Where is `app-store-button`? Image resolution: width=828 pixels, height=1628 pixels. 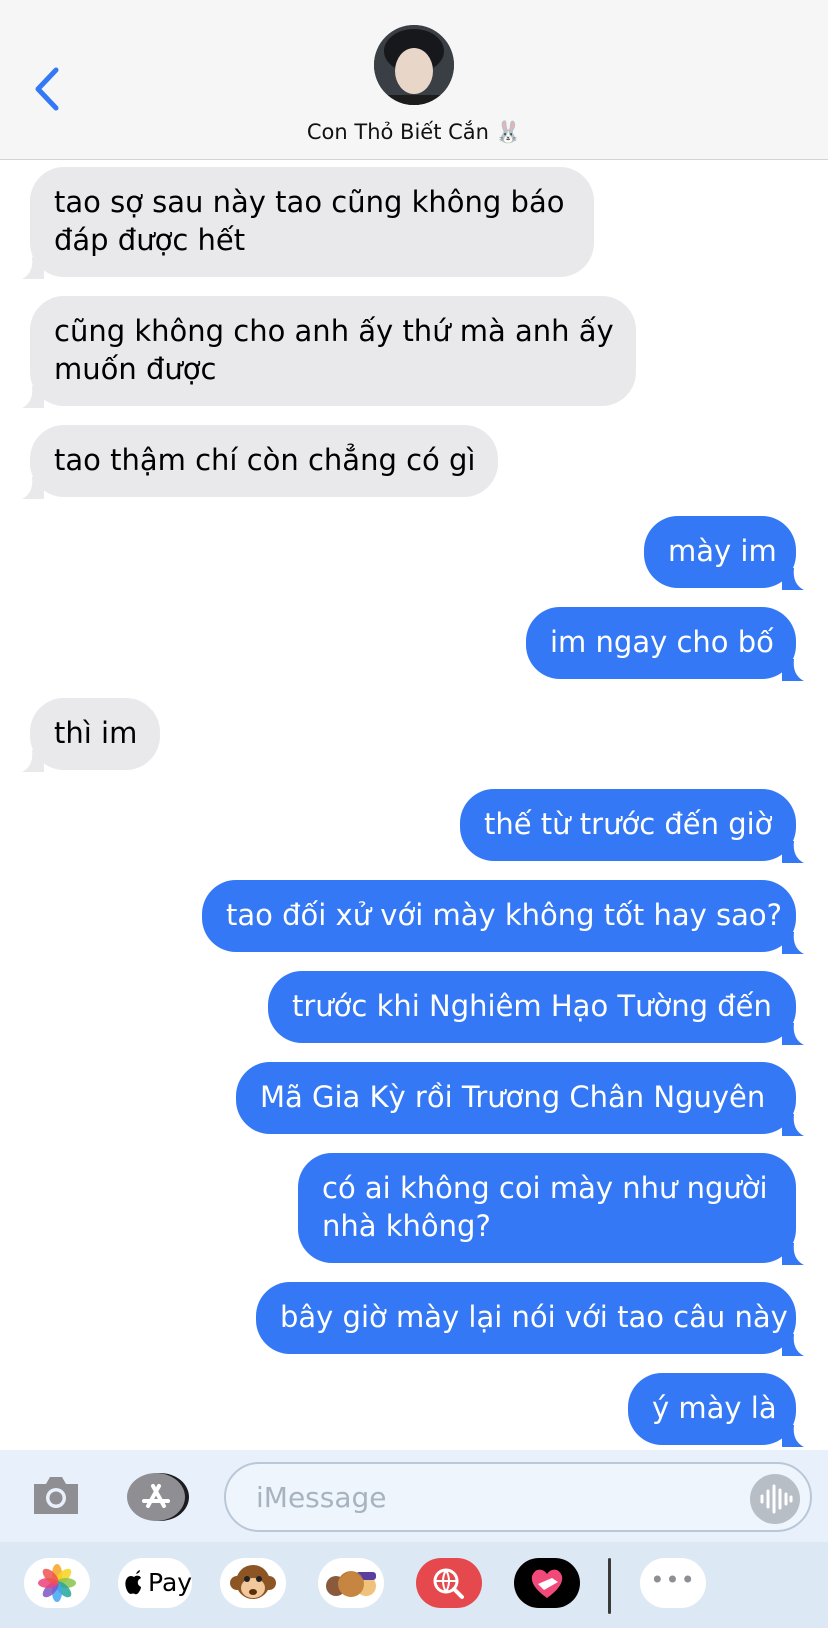 app-store-button is located at coordinates (158, 1497).